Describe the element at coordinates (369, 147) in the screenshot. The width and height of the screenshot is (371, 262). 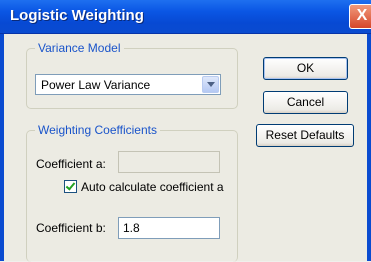
I see `window-border-right` at that location.